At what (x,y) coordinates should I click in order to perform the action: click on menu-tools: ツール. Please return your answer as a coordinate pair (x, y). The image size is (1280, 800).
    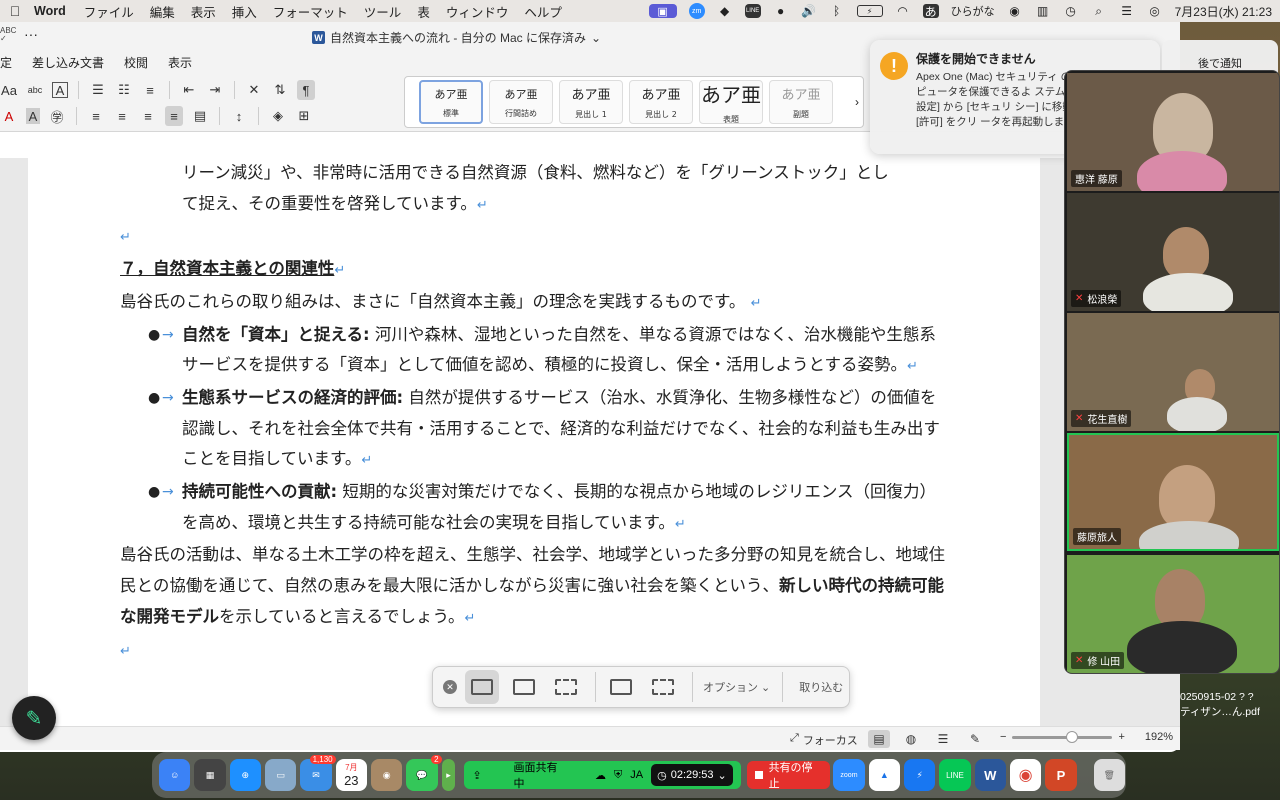
    Looking at the image, I should click on (383, 11).